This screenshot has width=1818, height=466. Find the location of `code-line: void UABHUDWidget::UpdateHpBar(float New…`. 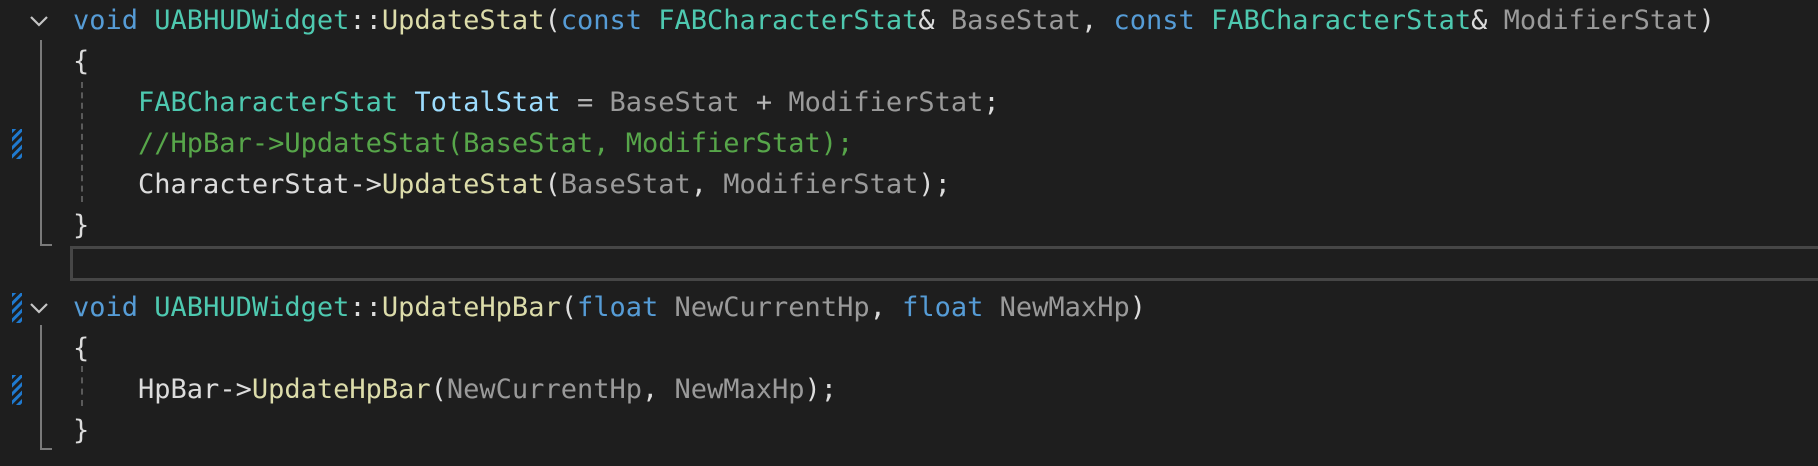

code-line: void UABHUDWidget::UpdateHpBar(float New… is located at coordinates (909, 307).